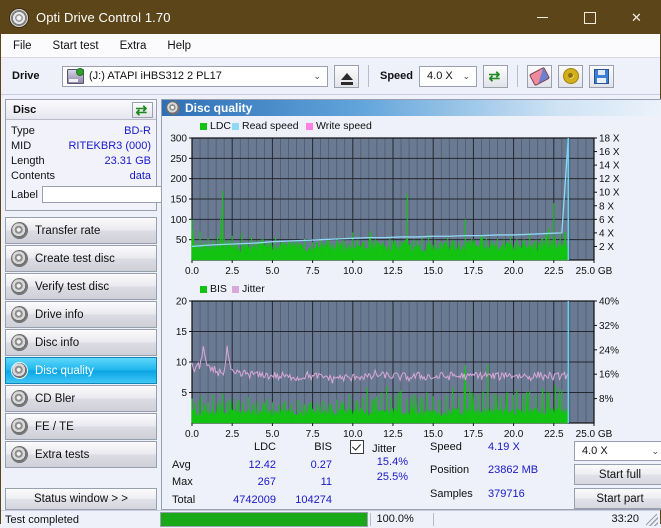 This screenshot has width=661, height=528. What do you see at coordinates (25, 109) in the screenshot?
I see `disc-panel-title: Disc` at bounding box center [25, 109].